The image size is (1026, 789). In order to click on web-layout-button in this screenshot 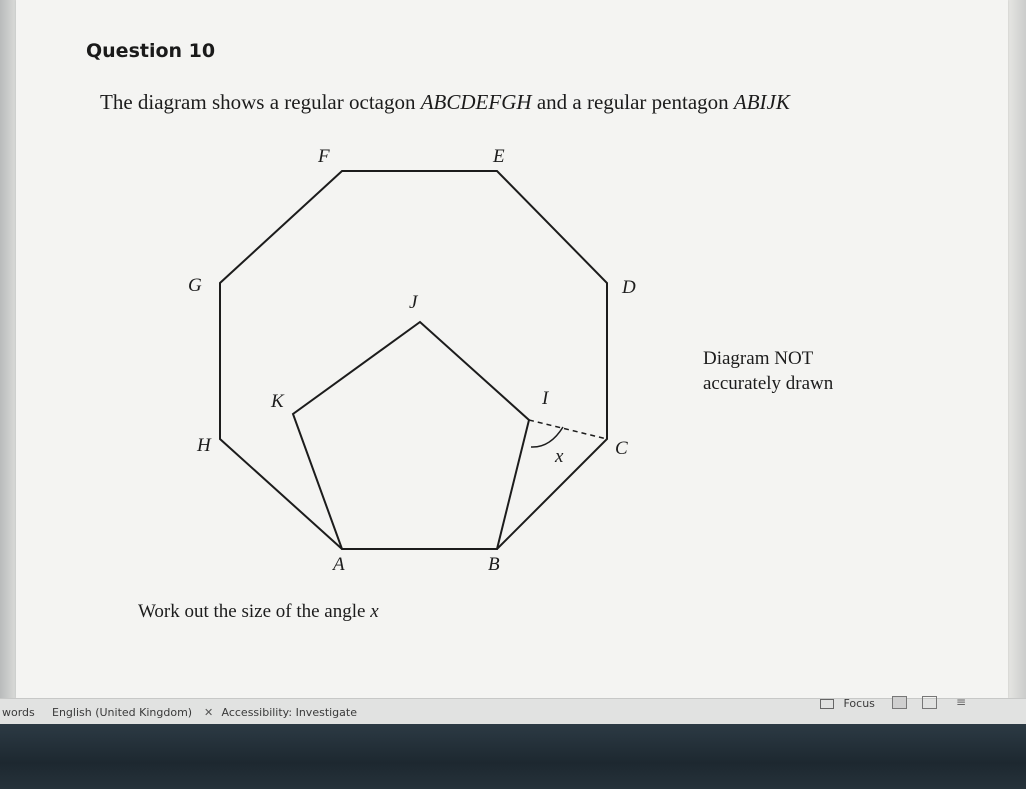, I will do `click(929, 704)`.